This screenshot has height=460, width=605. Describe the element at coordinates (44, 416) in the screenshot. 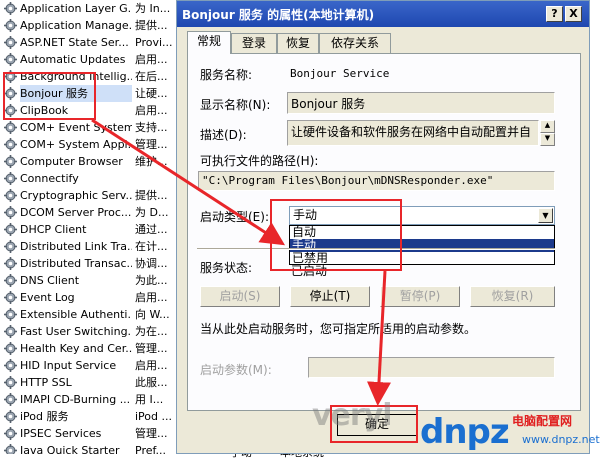

I see `service-name: iPod 服务` at that location.